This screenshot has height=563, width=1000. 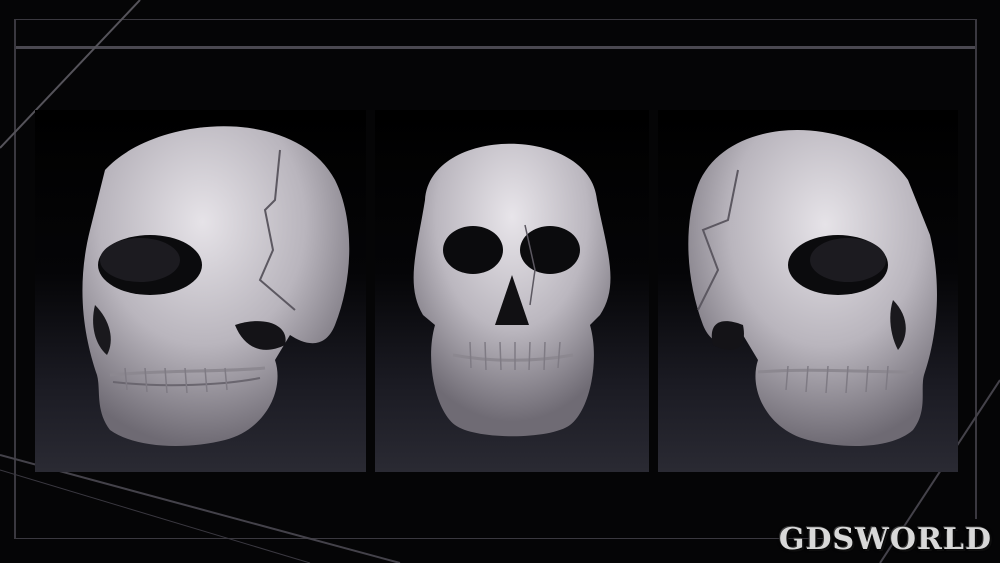 I want to click on skull-right-render, so click(x=812, y=288).